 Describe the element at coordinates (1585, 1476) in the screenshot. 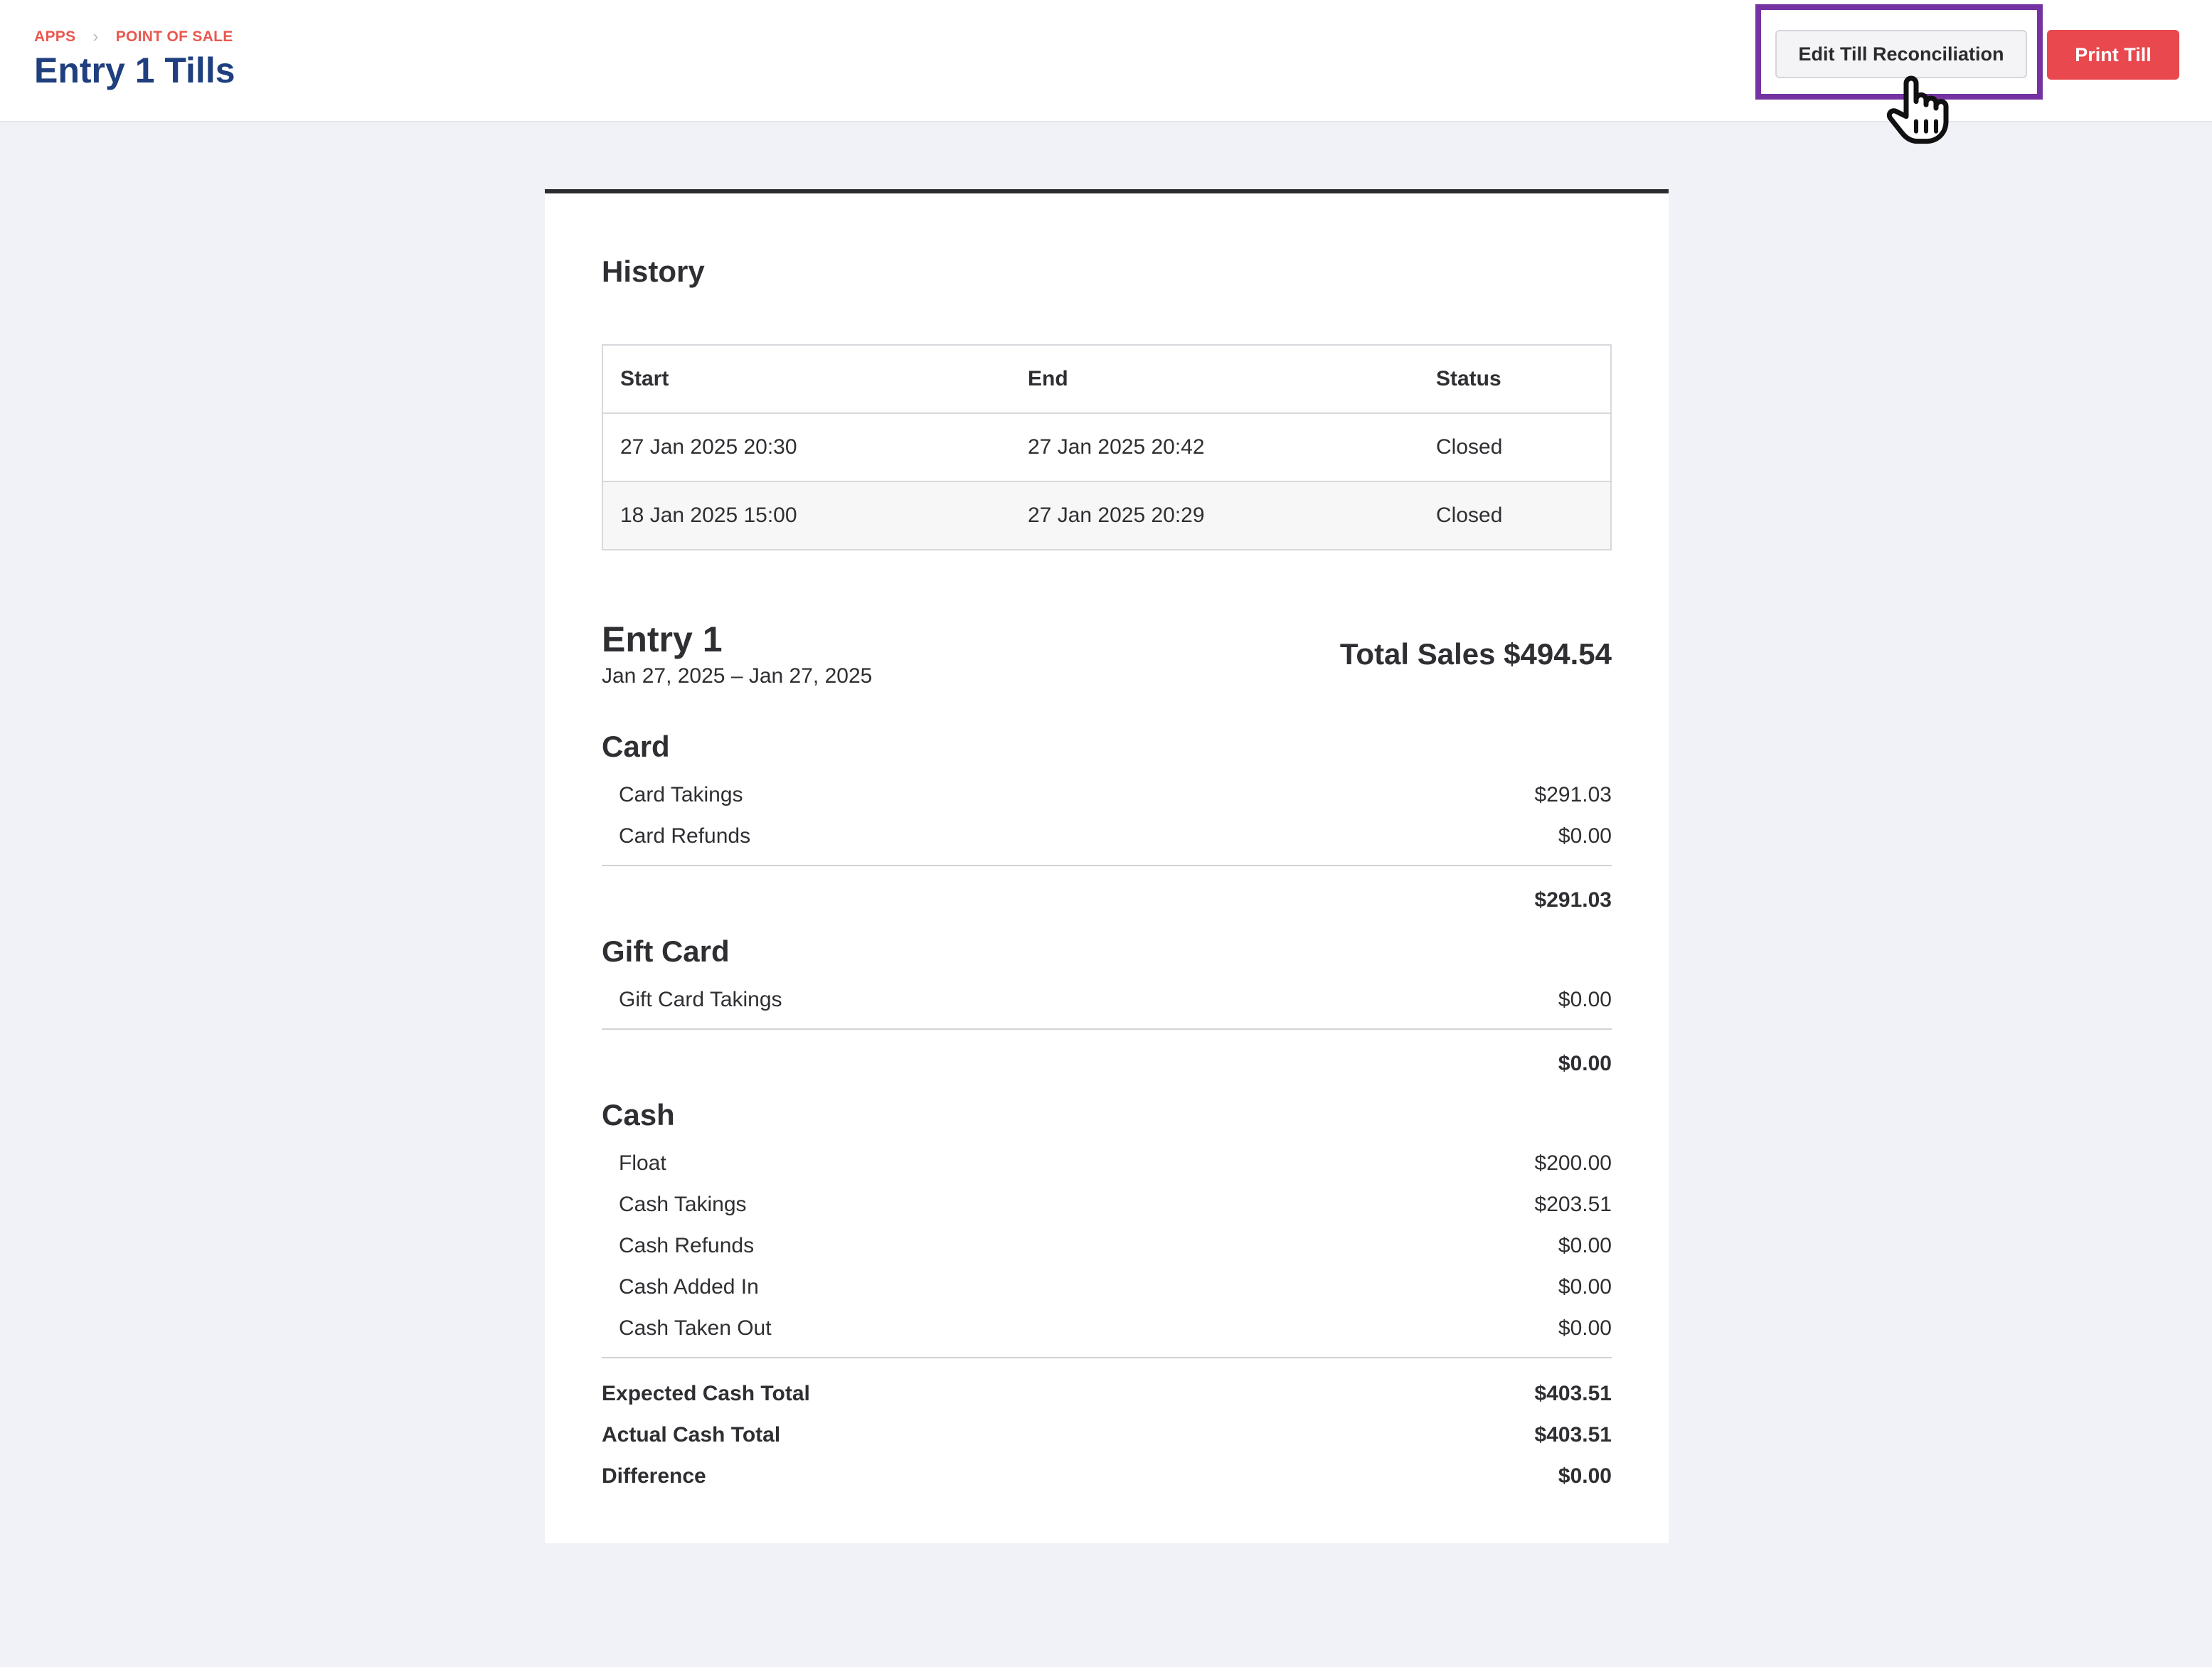

I see `total-value: $0.00` at that location.